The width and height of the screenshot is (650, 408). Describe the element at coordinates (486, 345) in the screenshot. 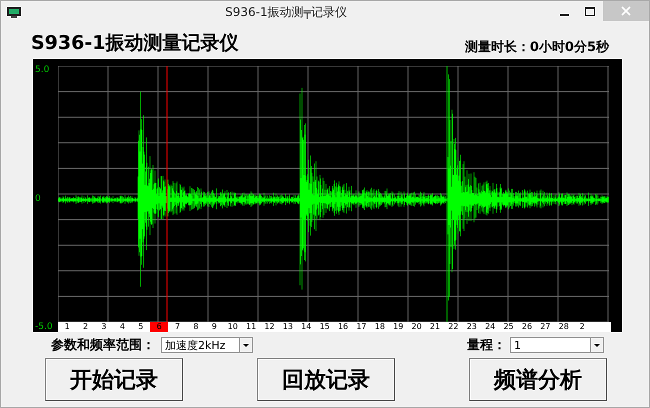

I see `range-label: 量程：` at that location.